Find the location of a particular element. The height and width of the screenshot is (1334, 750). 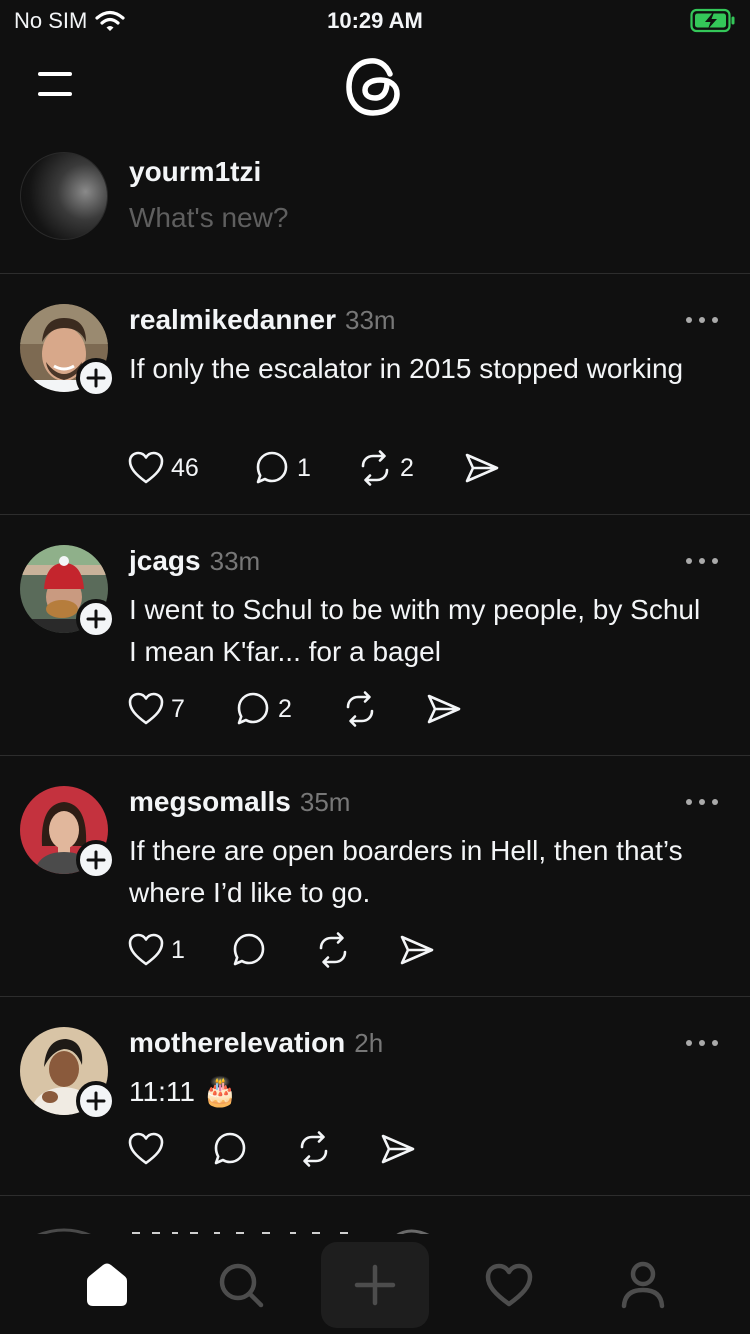

tab-bar is located at coordinates (375, 1284).